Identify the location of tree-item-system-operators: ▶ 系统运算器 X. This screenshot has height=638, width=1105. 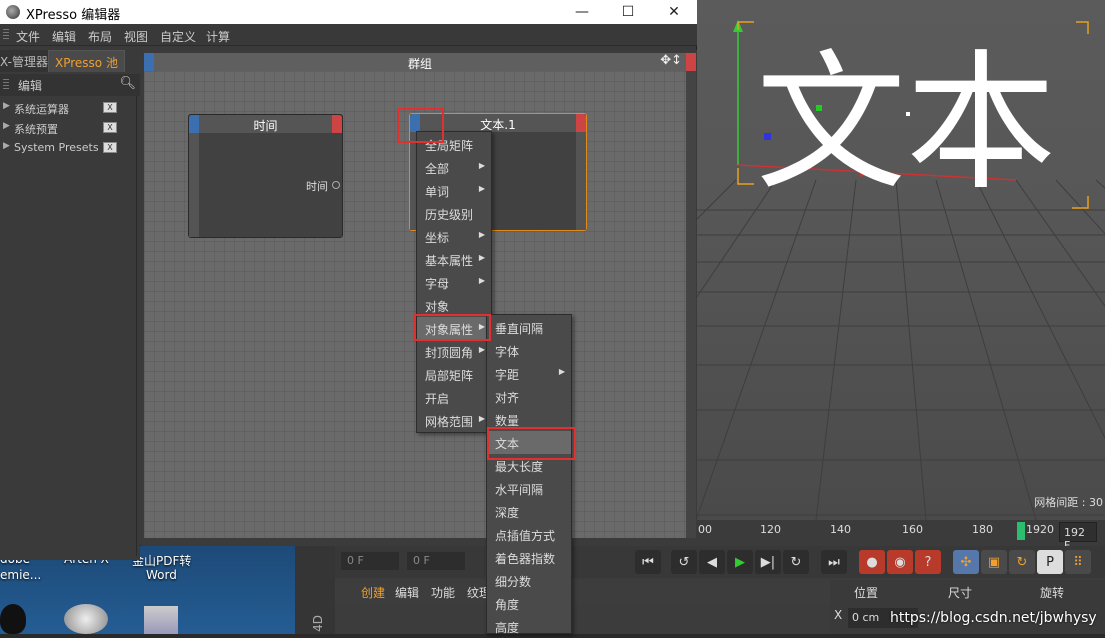
(68, 108).